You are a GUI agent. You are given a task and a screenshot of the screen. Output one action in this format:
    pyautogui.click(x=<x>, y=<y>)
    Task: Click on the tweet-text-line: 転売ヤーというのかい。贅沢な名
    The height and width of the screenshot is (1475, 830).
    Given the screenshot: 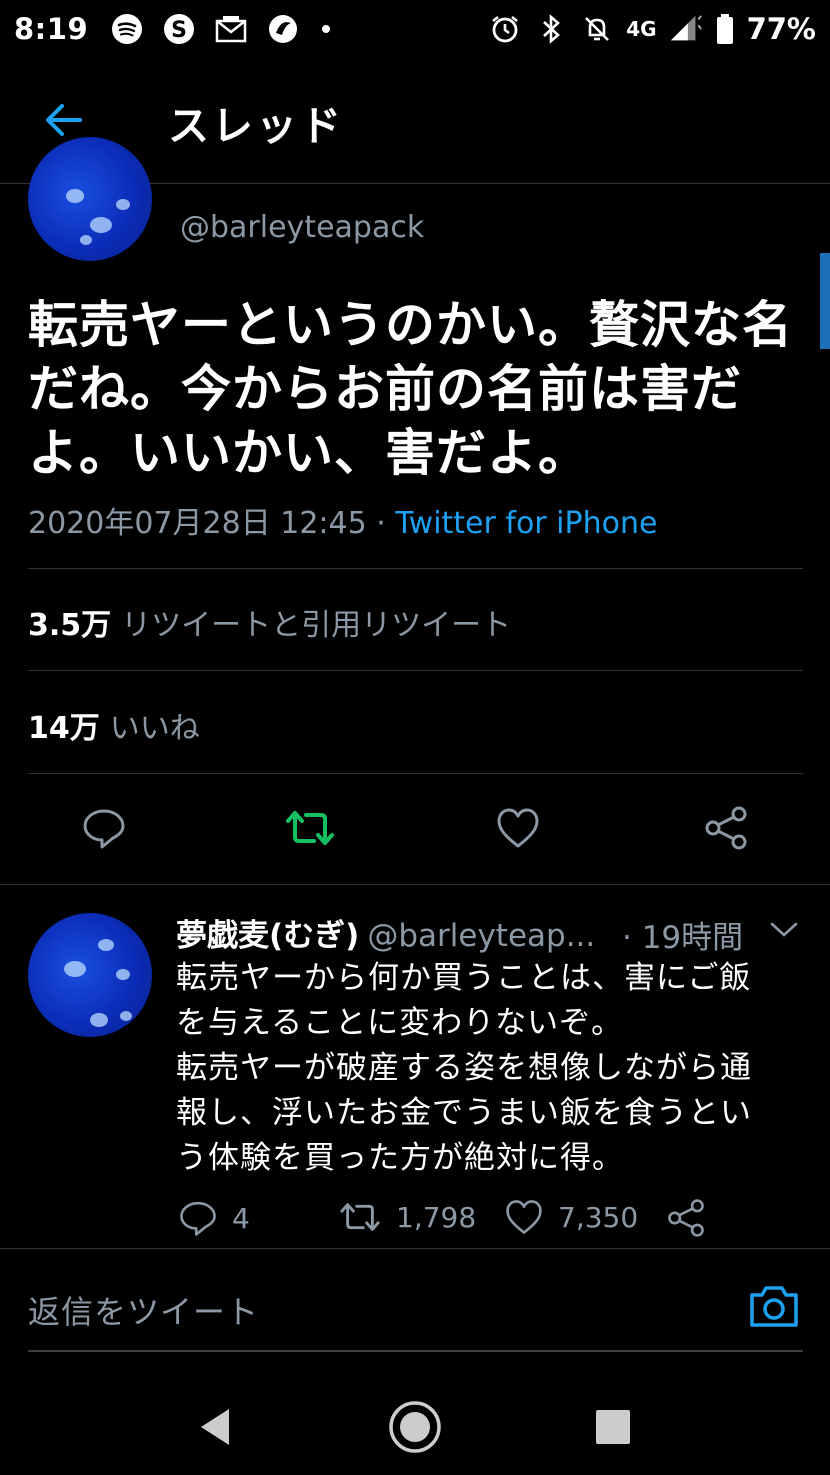 What is the action you would take?
    pyautogui.click(x=410, y=325)
    